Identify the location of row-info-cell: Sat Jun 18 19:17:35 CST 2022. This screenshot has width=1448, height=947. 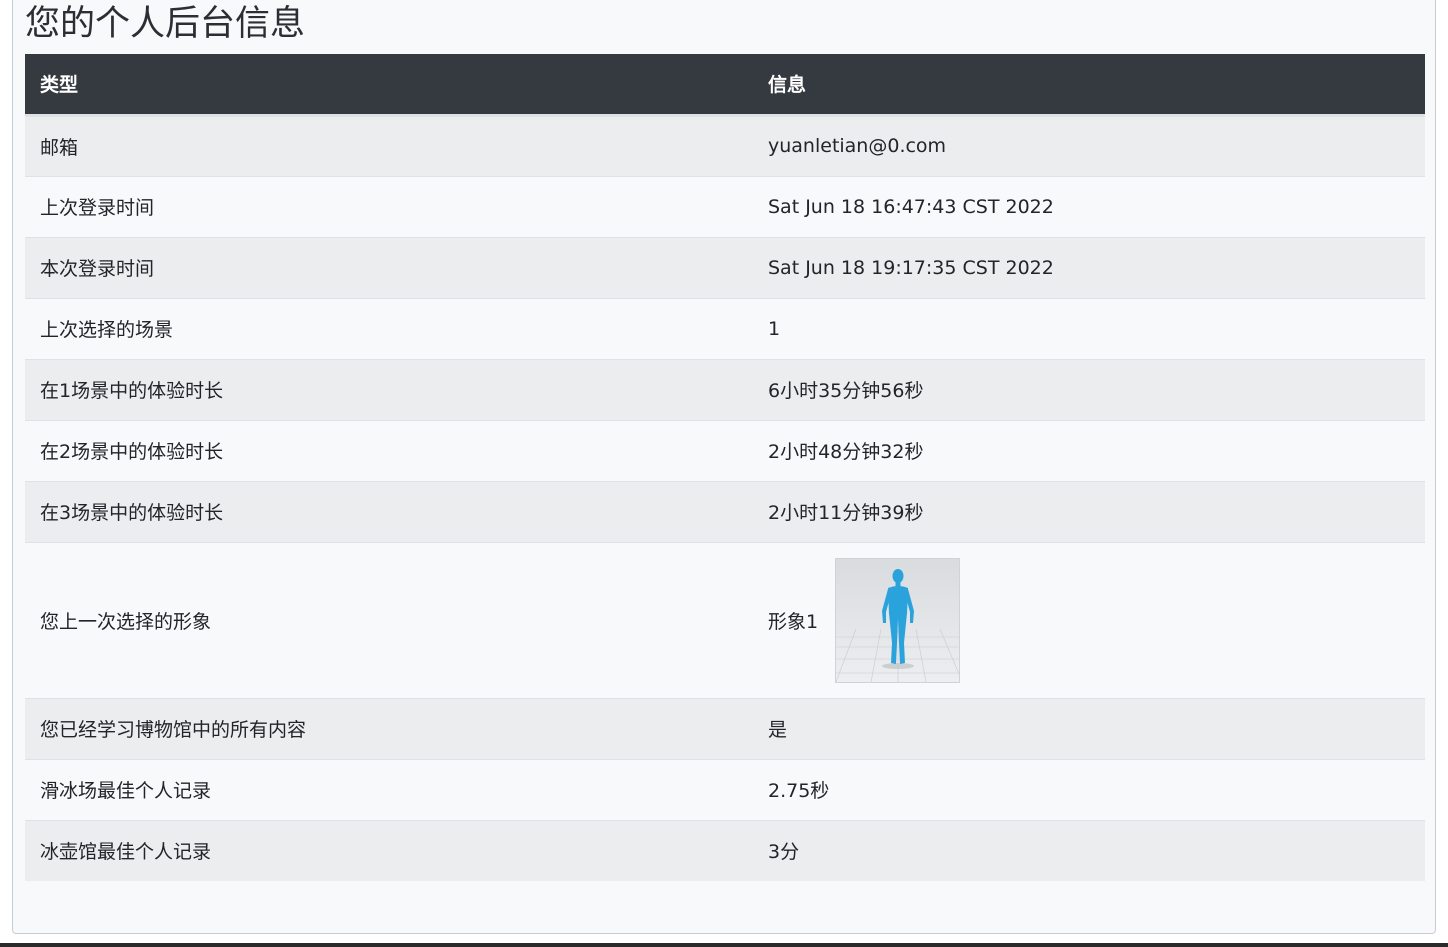
(1089, 267).